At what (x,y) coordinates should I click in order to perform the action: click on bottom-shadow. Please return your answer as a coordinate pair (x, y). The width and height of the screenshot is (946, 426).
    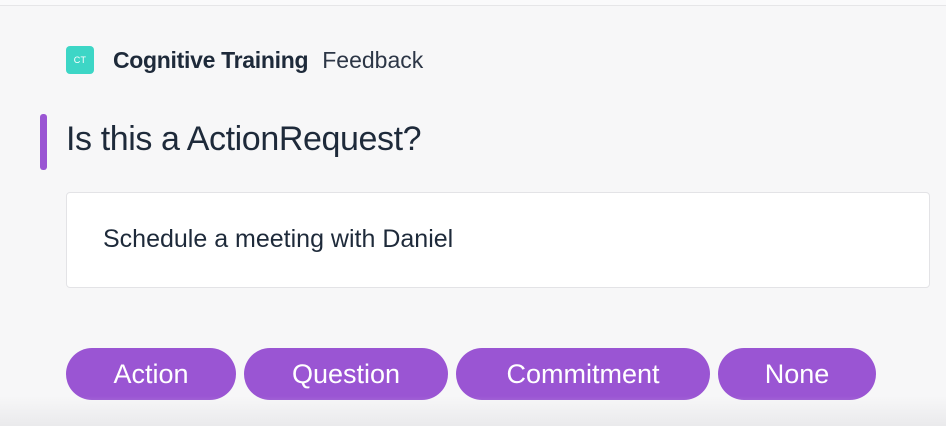
    Looking at the image, I should click on (473, 411).